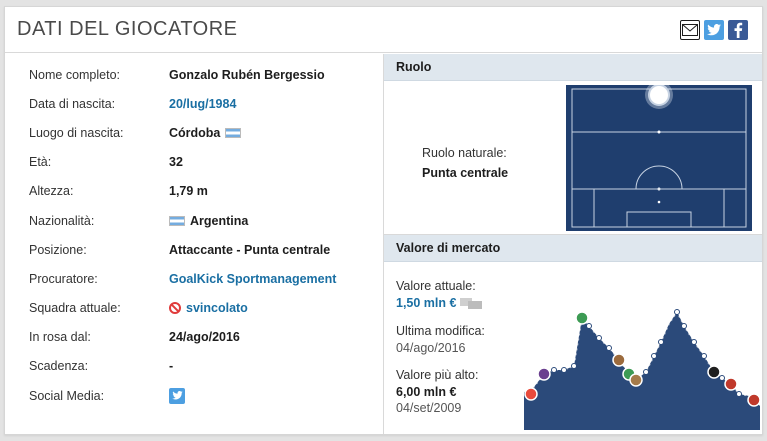 Image resolution: width=767 pixels, height=441 pixels. I want to click on info-label: Data di nascita:, so click(72, 103).